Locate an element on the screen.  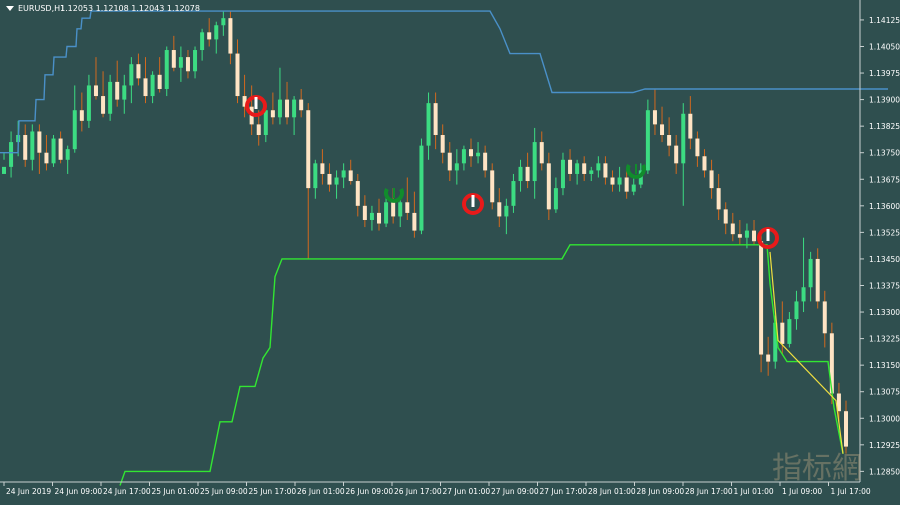
x-tick-label: 25 Jun 01:00 is located at coordinates (176, 491).